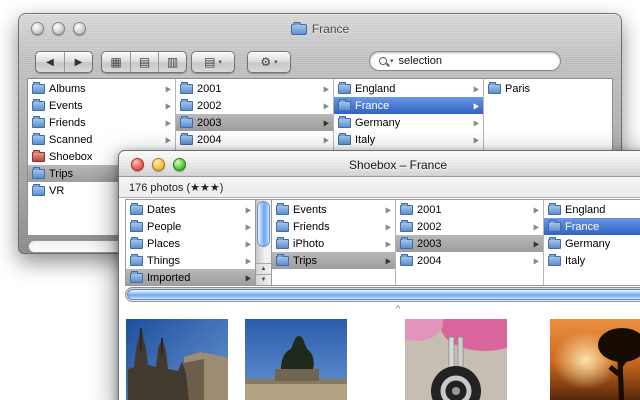 The image size is (640, 400). What do you see at coordinates (172, 62) in the screenshot?
I see `column-view-button: ▥` at bounding box center [172, 62].